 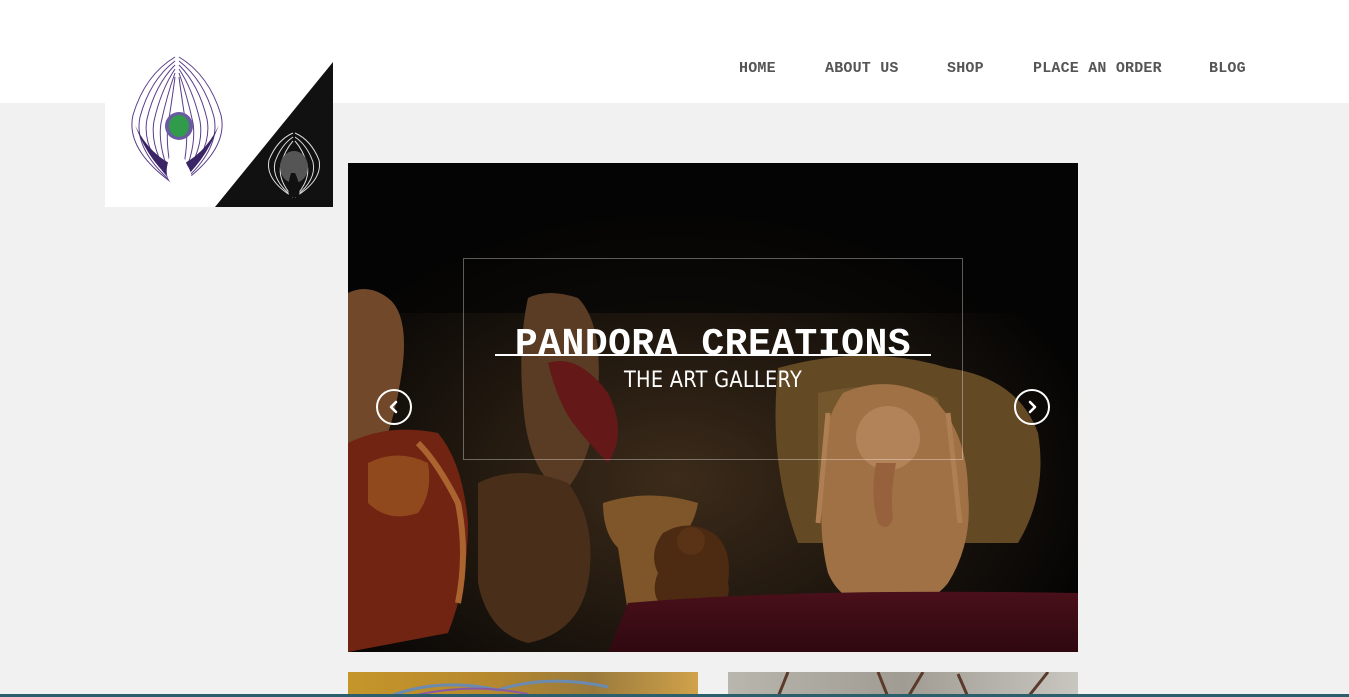 I want to click on nav-shop: SHOP, so click(x=965, y=68).